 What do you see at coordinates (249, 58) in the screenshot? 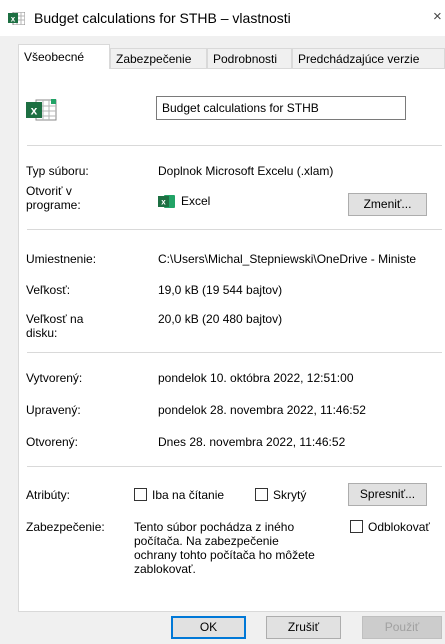
I see `tab-details: Podrobnosti` at bounding box center [249, 58].